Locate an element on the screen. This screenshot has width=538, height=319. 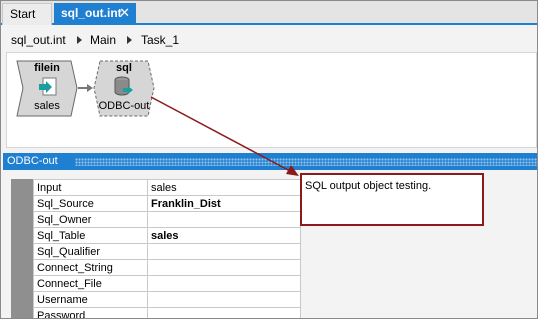
sql-node: sql ODBC-out is located at coordinates (124, 88).